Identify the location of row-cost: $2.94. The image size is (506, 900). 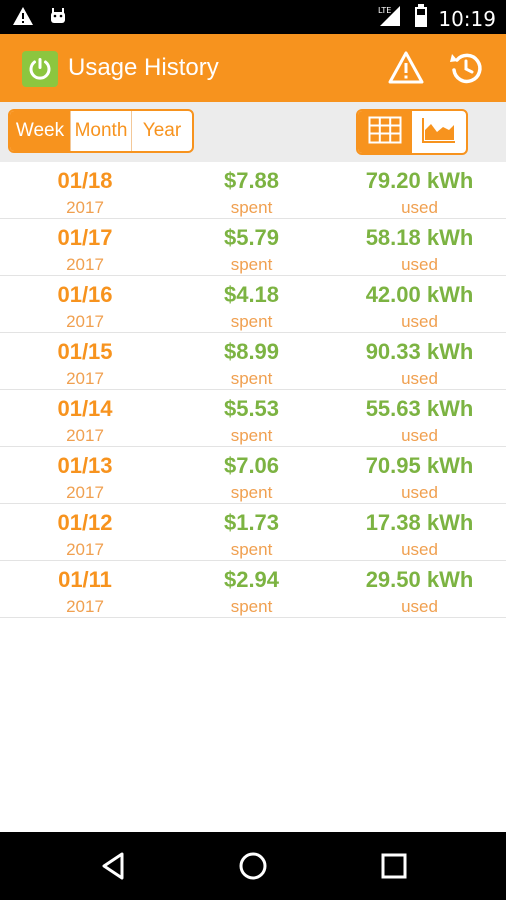
(251, 579).